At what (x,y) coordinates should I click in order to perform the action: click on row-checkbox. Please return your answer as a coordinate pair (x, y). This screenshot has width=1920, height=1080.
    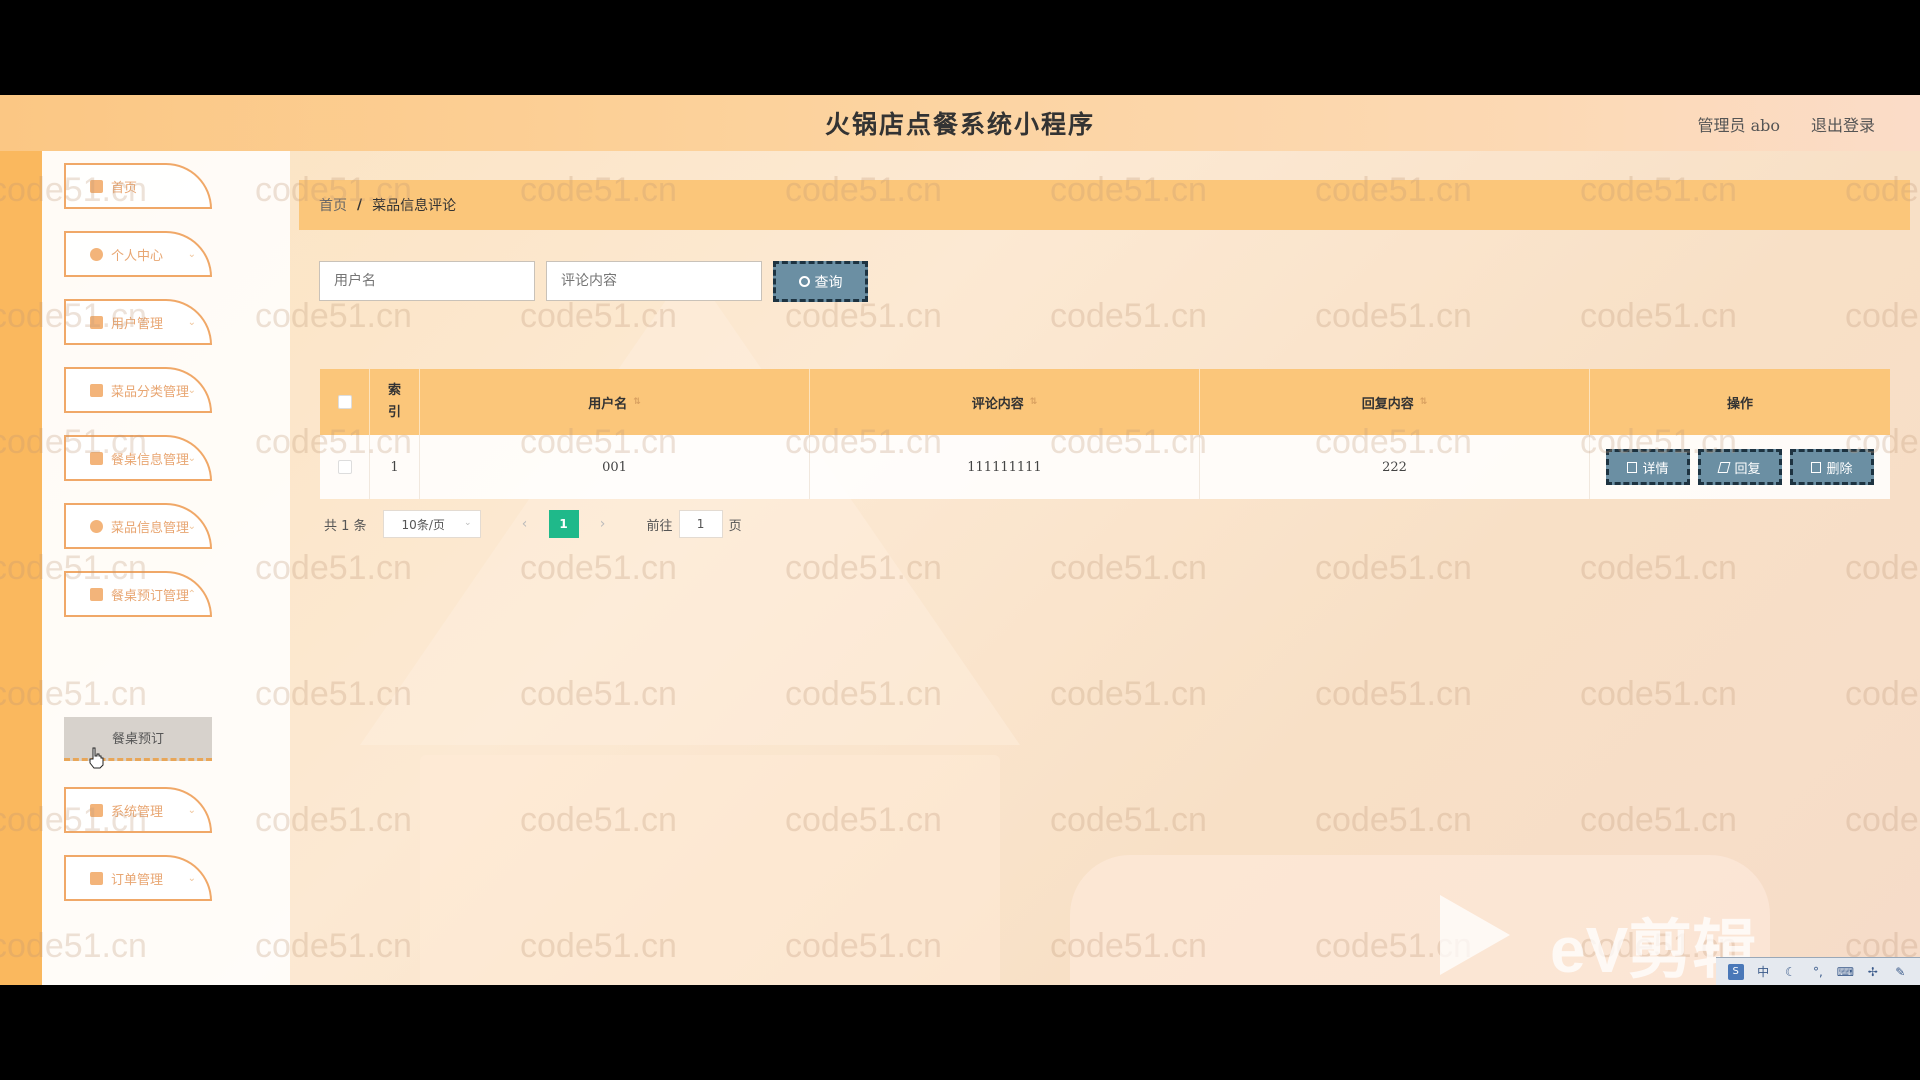
    Looking at the image, I should click on (344, 467).